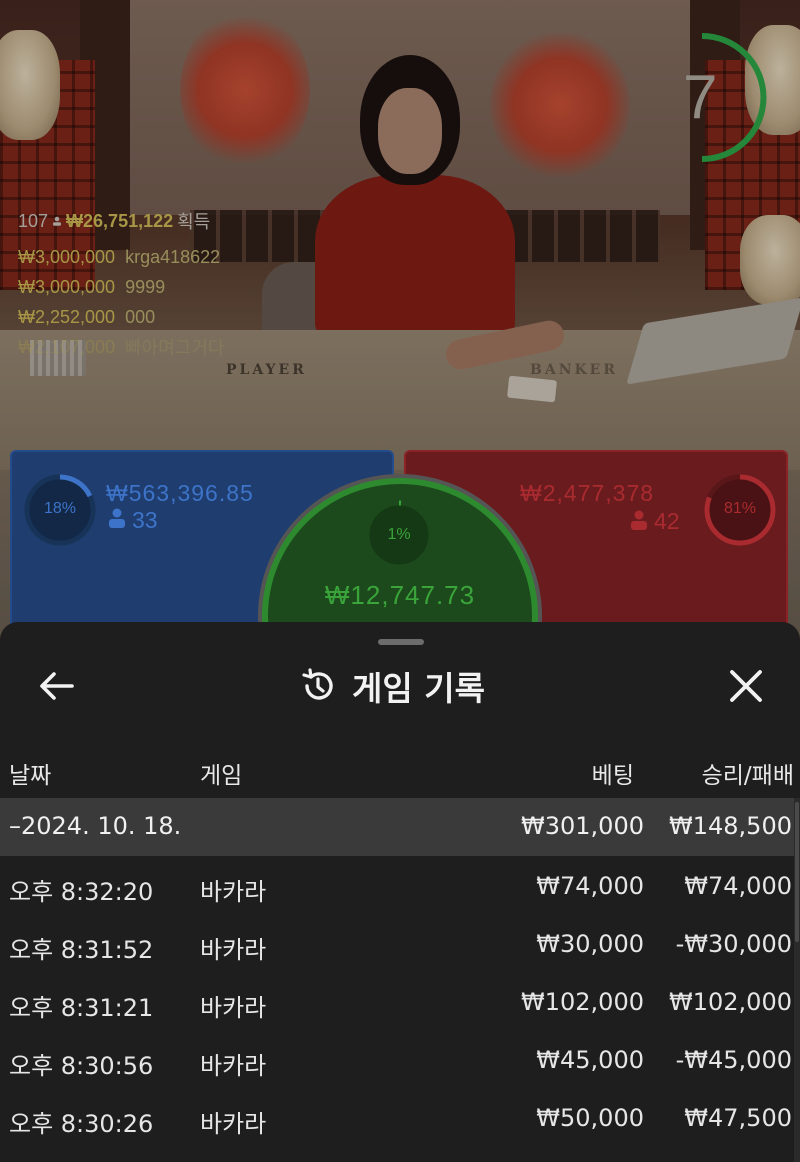  Describe the element at coordinates (81, 892) in the screenshot. I see `row-time: 오후 8:32:20` at that location.